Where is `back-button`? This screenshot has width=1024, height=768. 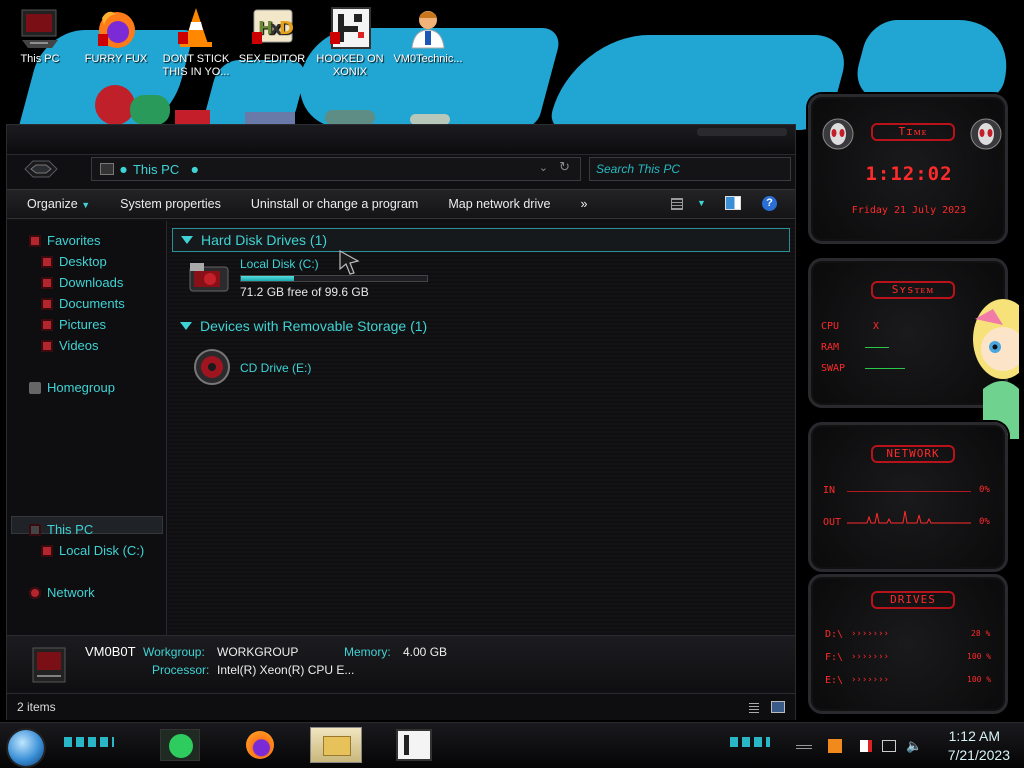
back-button is located at coordinates (41, 169).